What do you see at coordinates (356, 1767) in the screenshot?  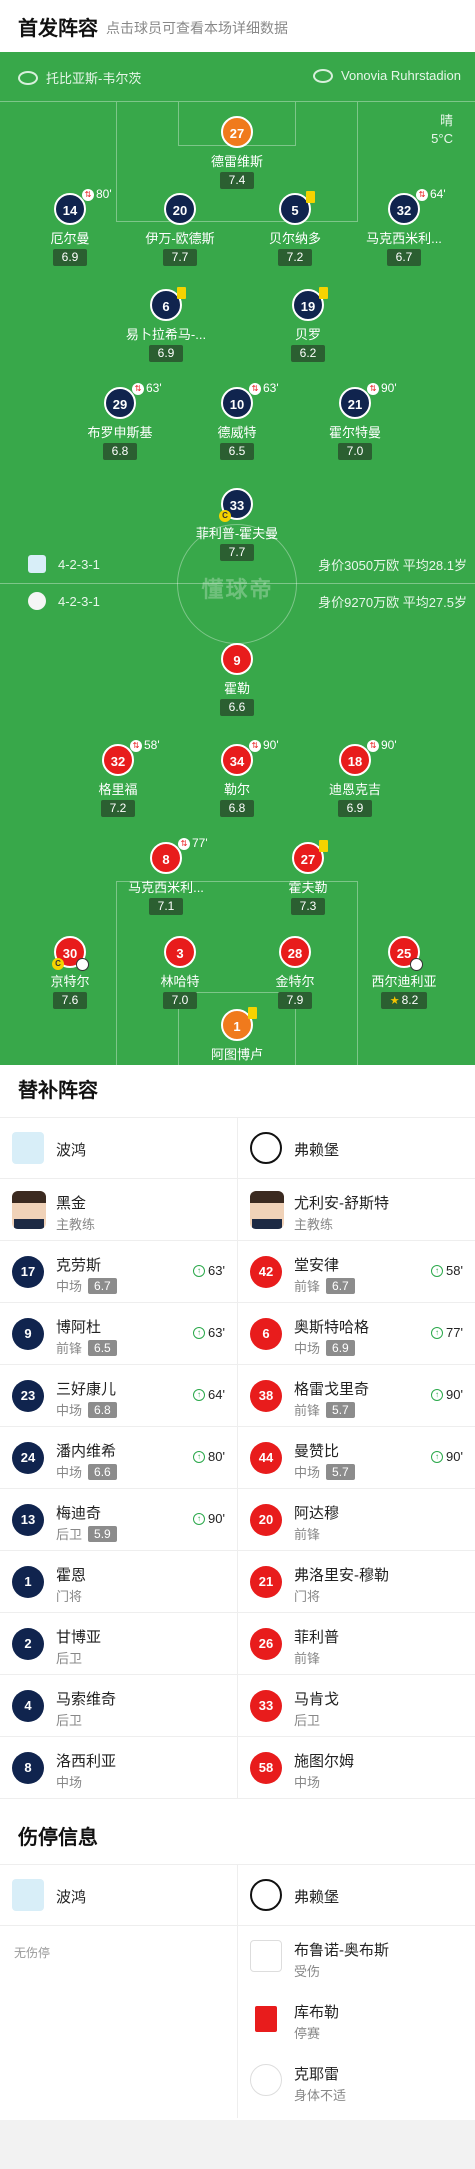 I see `away-sub-player: 58 施图尔姆 中场` at bounding box center [356, 1767].